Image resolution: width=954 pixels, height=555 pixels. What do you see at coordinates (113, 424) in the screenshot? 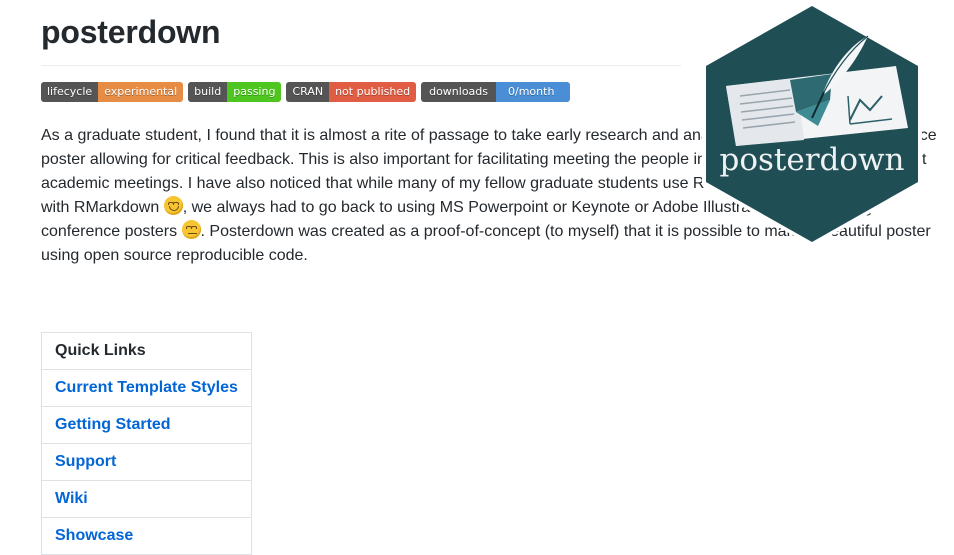
I see `link-getting-started: Getting Started` at bounding box center [113, 424].